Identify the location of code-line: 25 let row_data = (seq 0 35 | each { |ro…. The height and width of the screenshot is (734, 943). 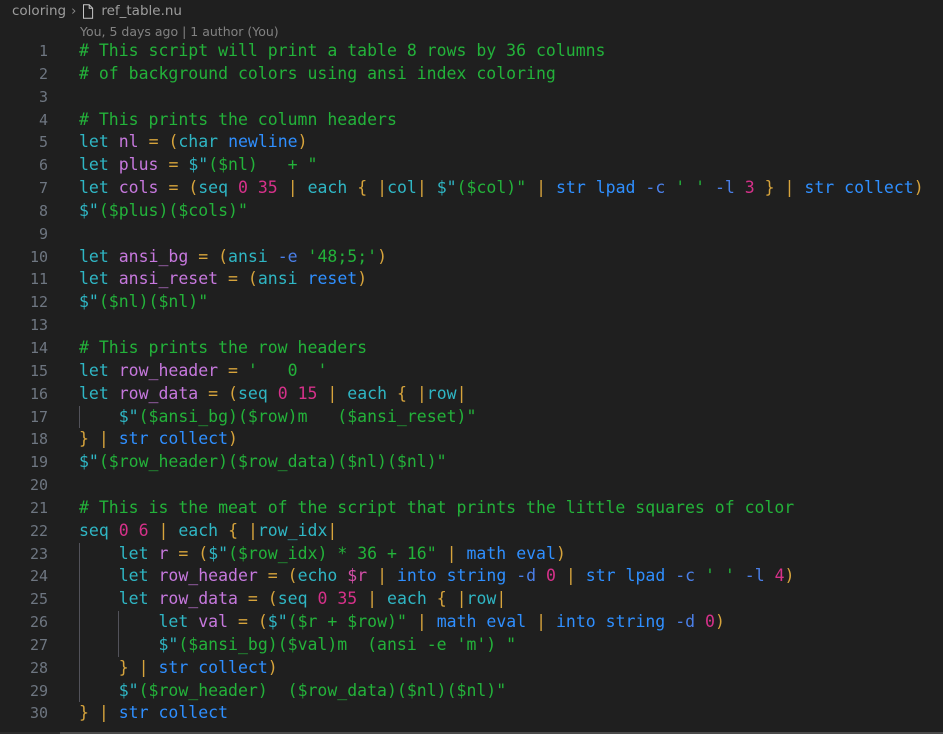
(471, 600).